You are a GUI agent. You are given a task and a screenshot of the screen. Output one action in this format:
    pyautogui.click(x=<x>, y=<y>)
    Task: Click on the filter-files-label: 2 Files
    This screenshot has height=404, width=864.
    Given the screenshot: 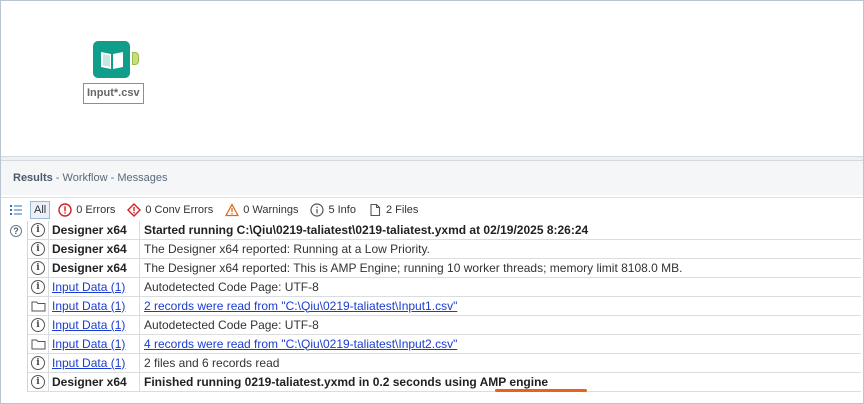 What is the action you would take?
    pyautogui.click(x=402, y=210)
    